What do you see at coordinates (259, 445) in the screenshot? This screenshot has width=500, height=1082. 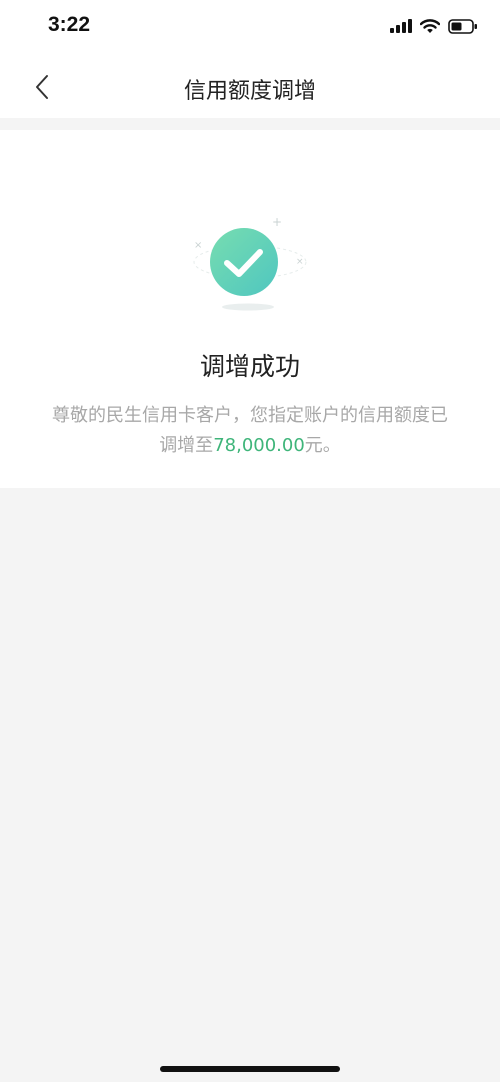 I see `credit-amount: 78,000.00` at bounding box center [259, 445].